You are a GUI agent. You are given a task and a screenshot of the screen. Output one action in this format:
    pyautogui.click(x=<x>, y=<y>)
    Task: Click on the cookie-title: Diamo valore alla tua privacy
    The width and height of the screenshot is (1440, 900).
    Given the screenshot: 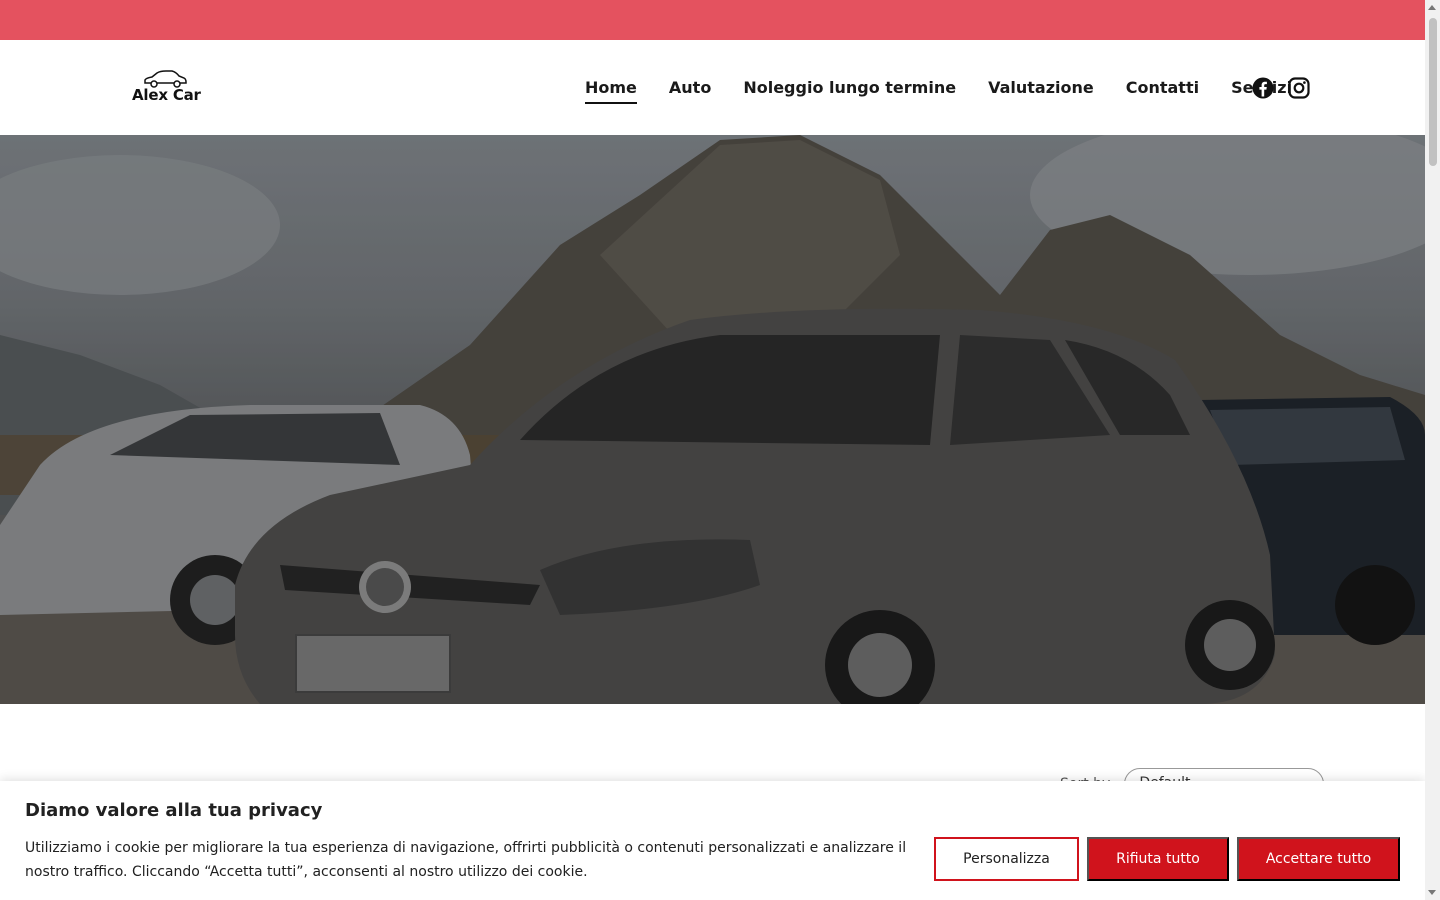 What is the action you would take?
    pyautogui.click(x=174, y=810)
    